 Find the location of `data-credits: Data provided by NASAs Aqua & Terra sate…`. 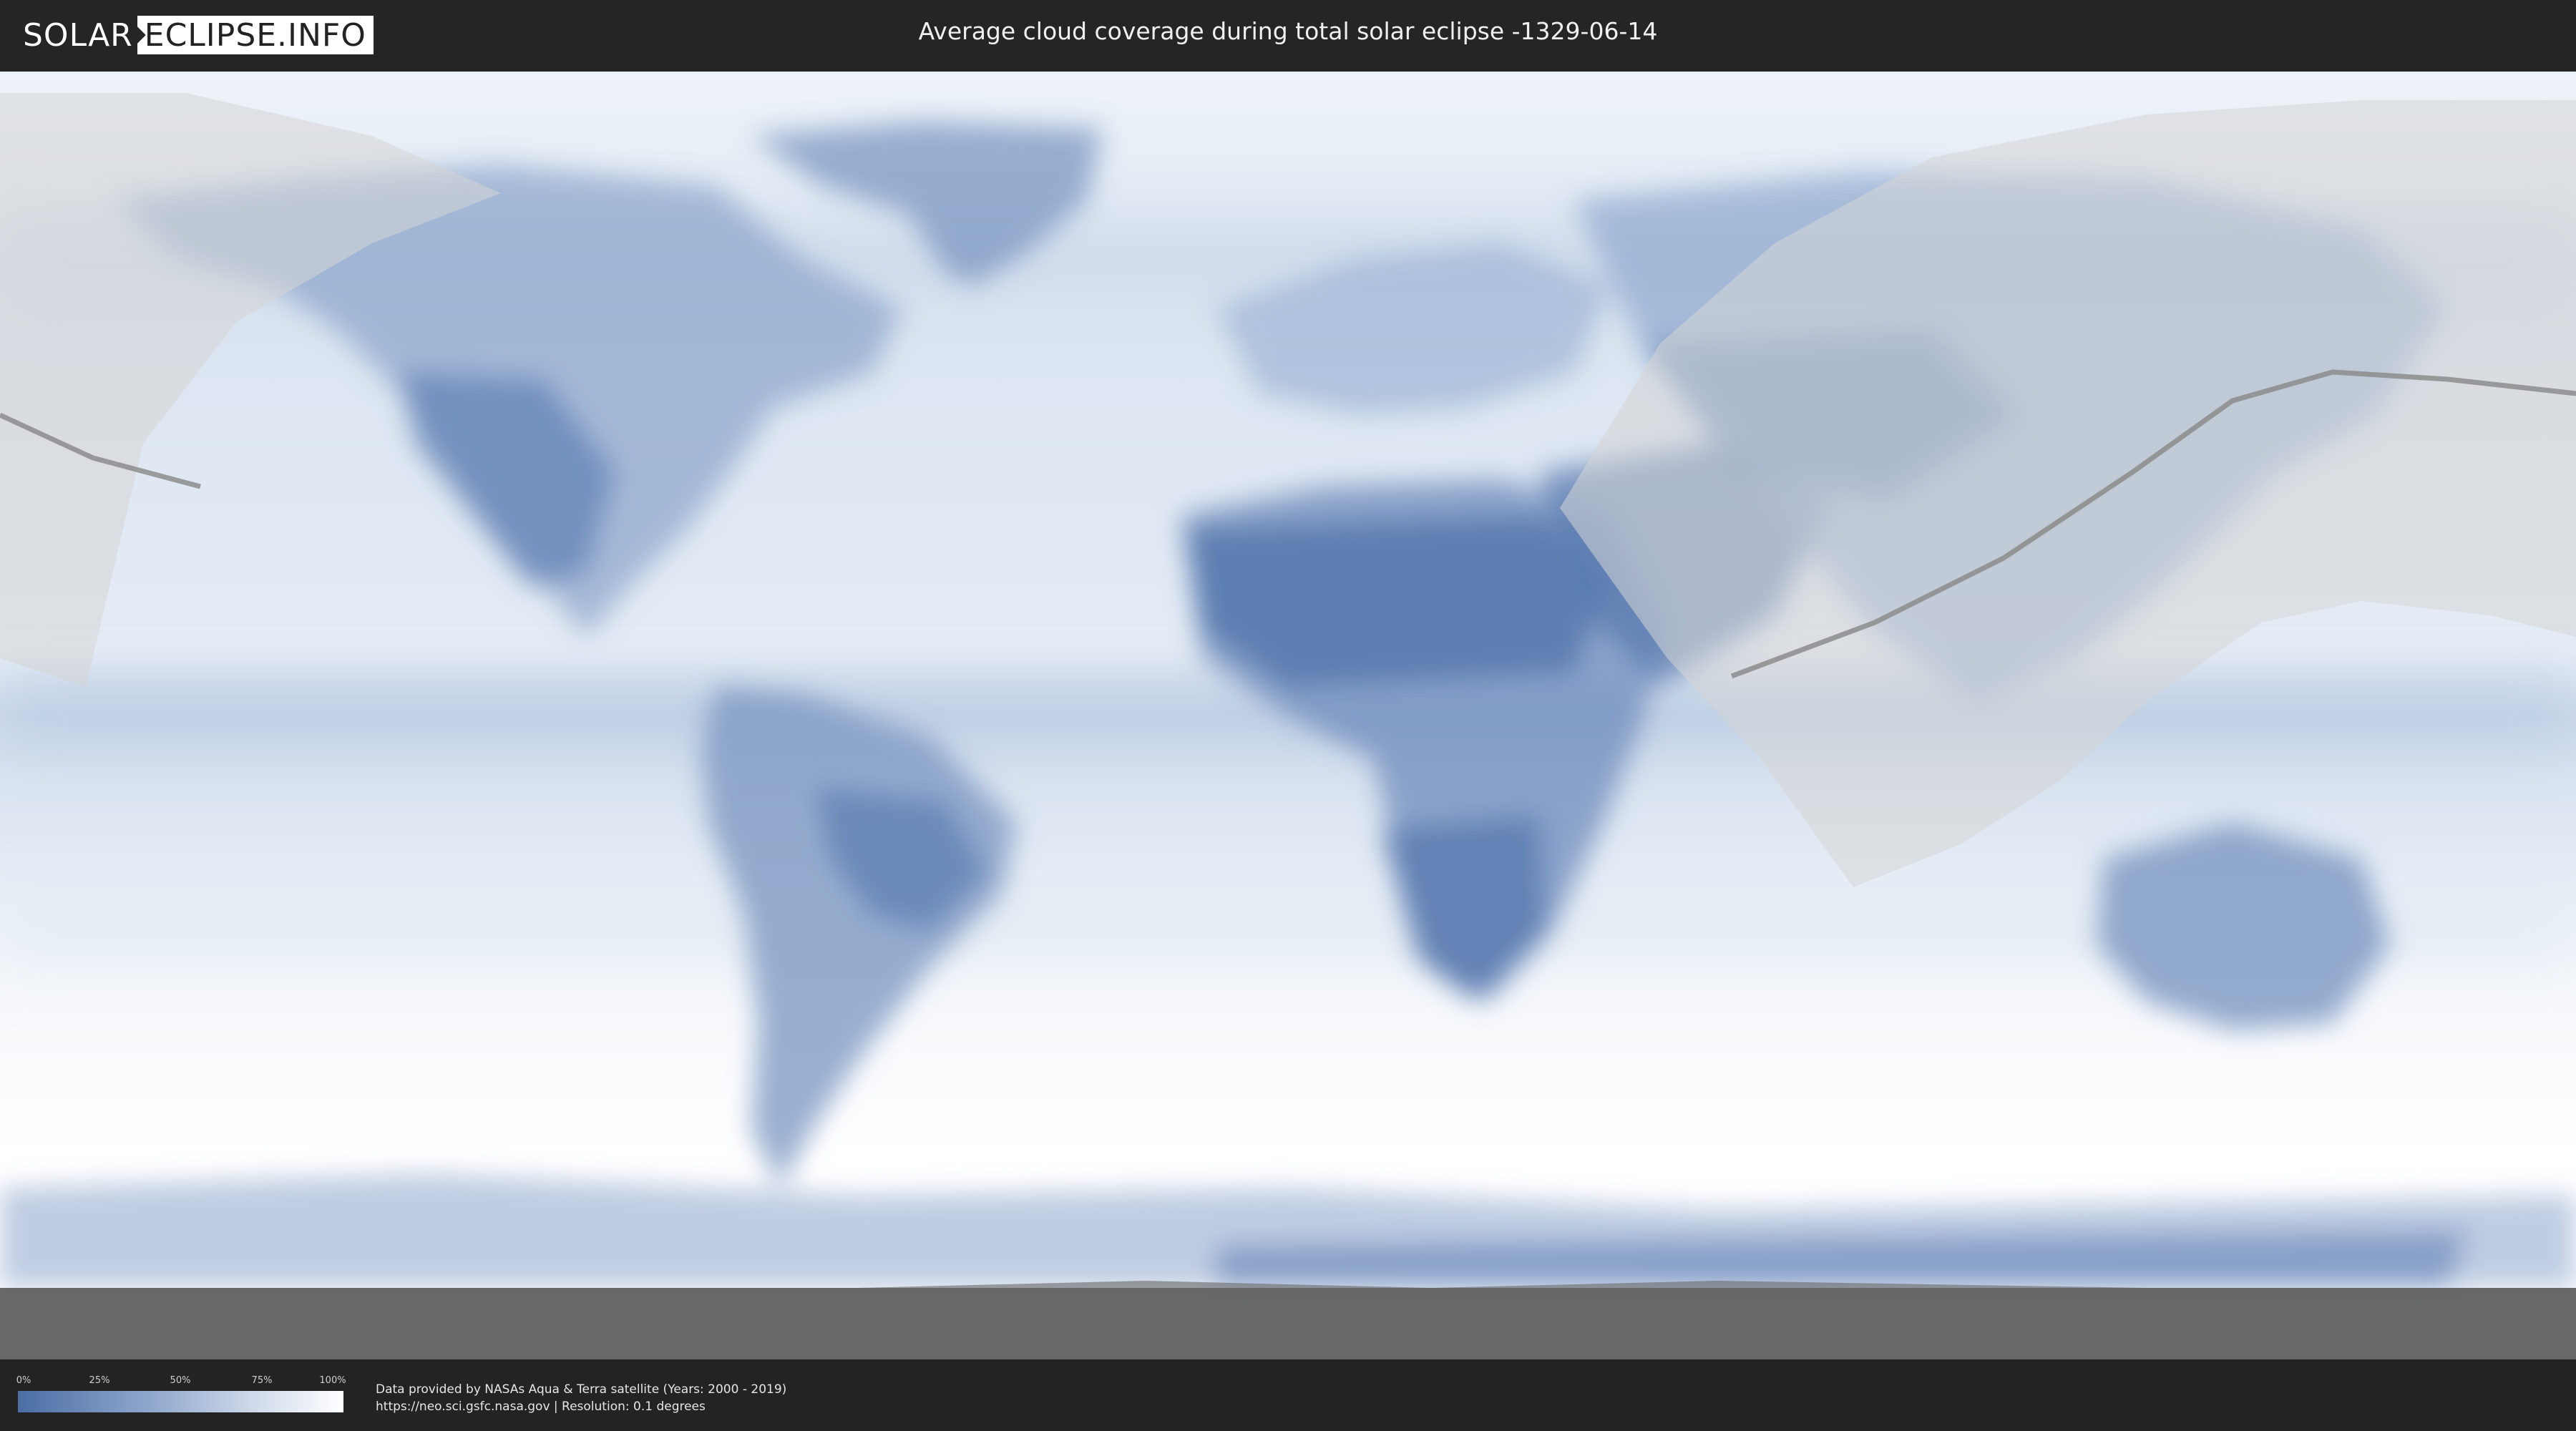

data-credits: Data provided by NASAs Aqua & Terra sate… is located at coordinates (581, 1398).